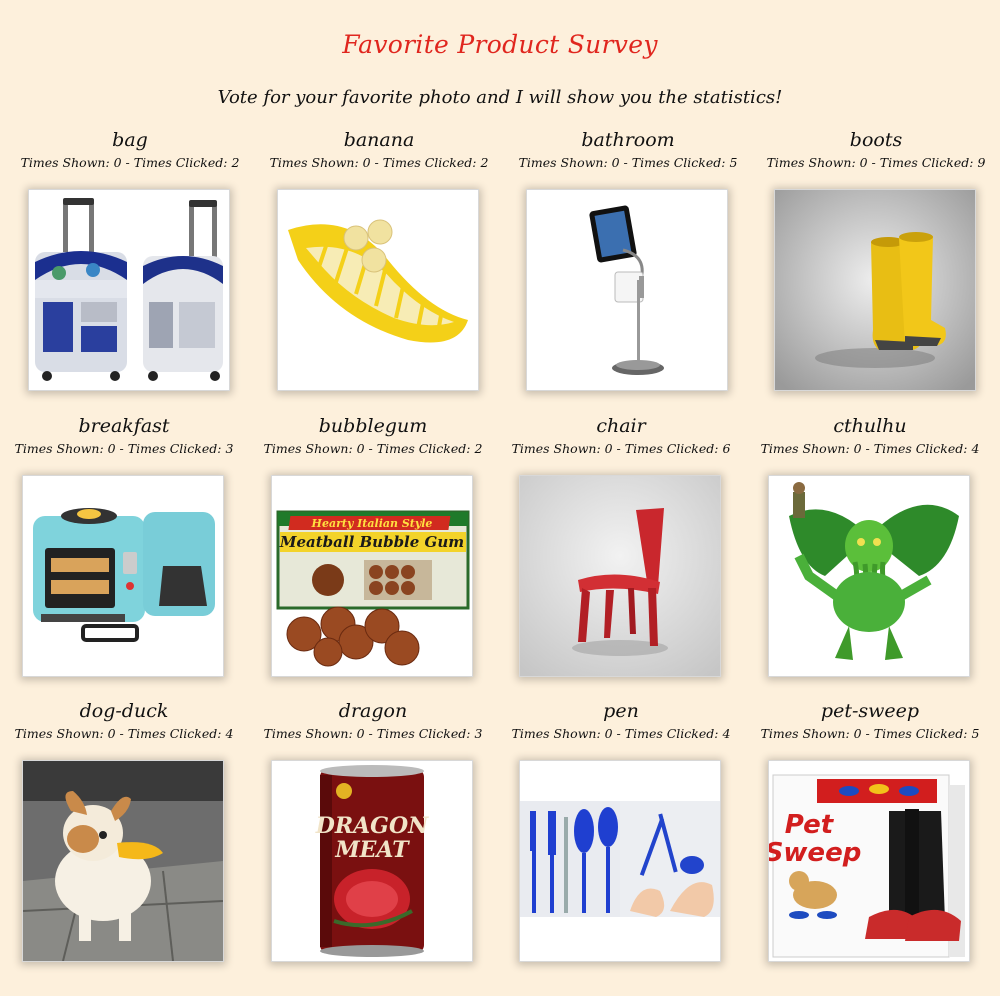 This screenshot has width=1000, height=996. I want to click on product-stats: Times Shown: 0 - Times Clicked: 6, so click(621, 448).